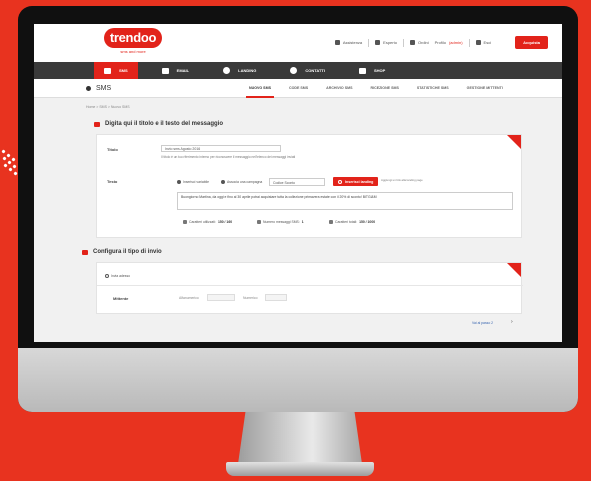  I want to click on nav-item-contacts: CONTATTI, so click(307, 70).